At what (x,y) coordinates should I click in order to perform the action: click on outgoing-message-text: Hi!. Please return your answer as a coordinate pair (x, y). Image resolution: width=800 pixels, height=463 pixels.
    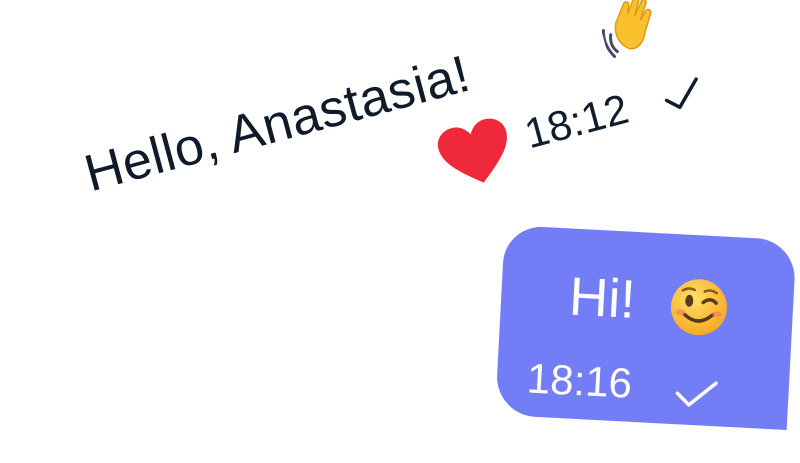
    Looking at the image, I should click on (602, 298).